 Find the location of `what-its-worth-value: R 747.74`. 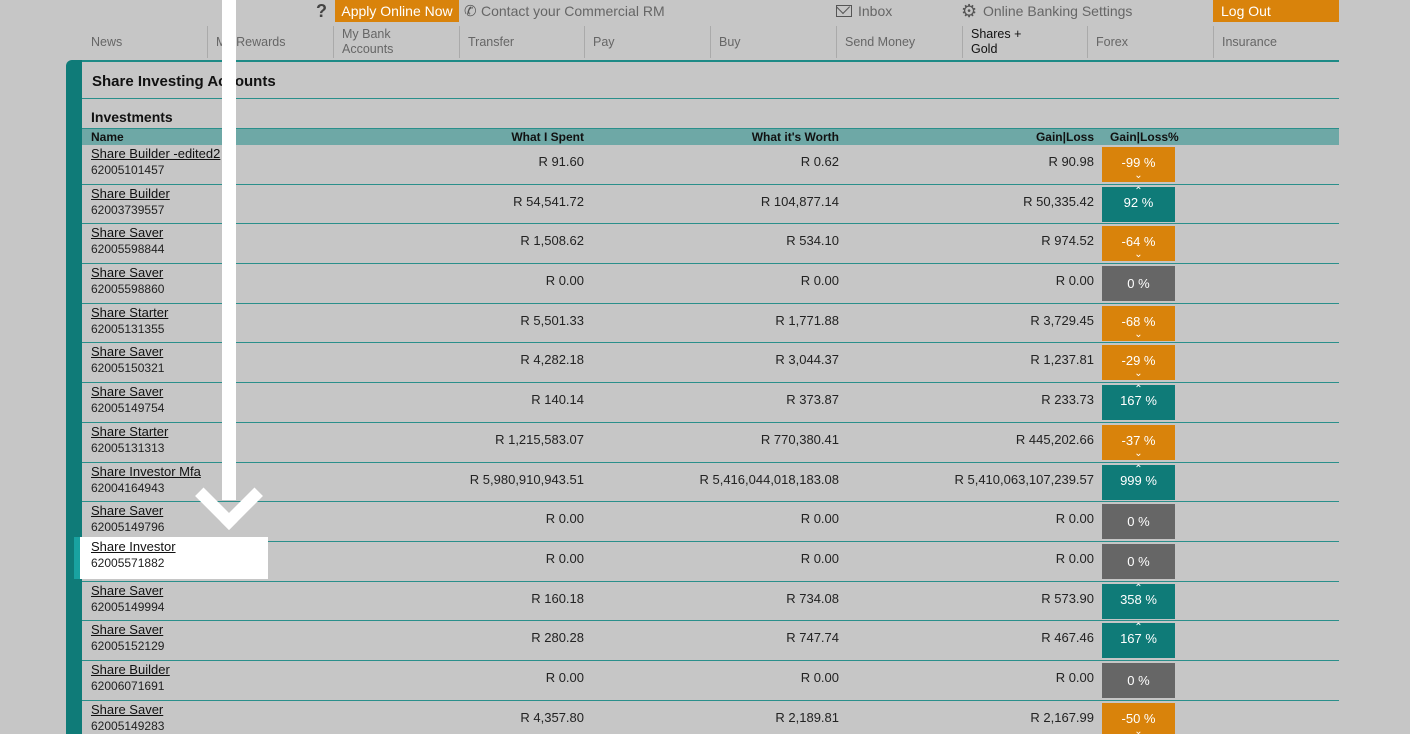

what-its-worth-value: R 747.74 is located at coordinates (812, 638).